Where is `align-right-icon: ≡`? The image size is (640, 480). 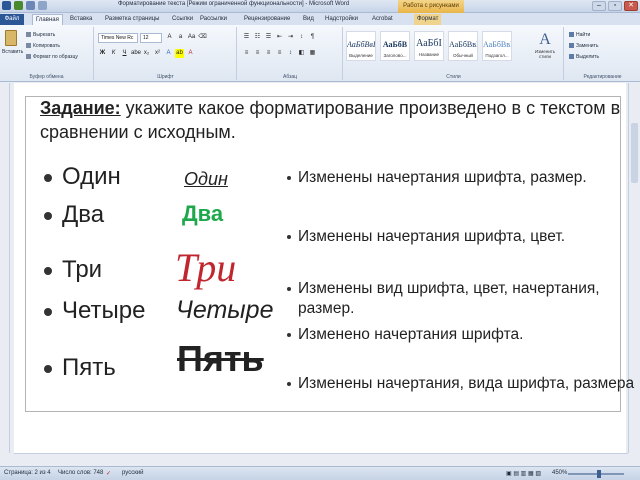 align-right-icon: ≡ is located at coordinates (268, 53).